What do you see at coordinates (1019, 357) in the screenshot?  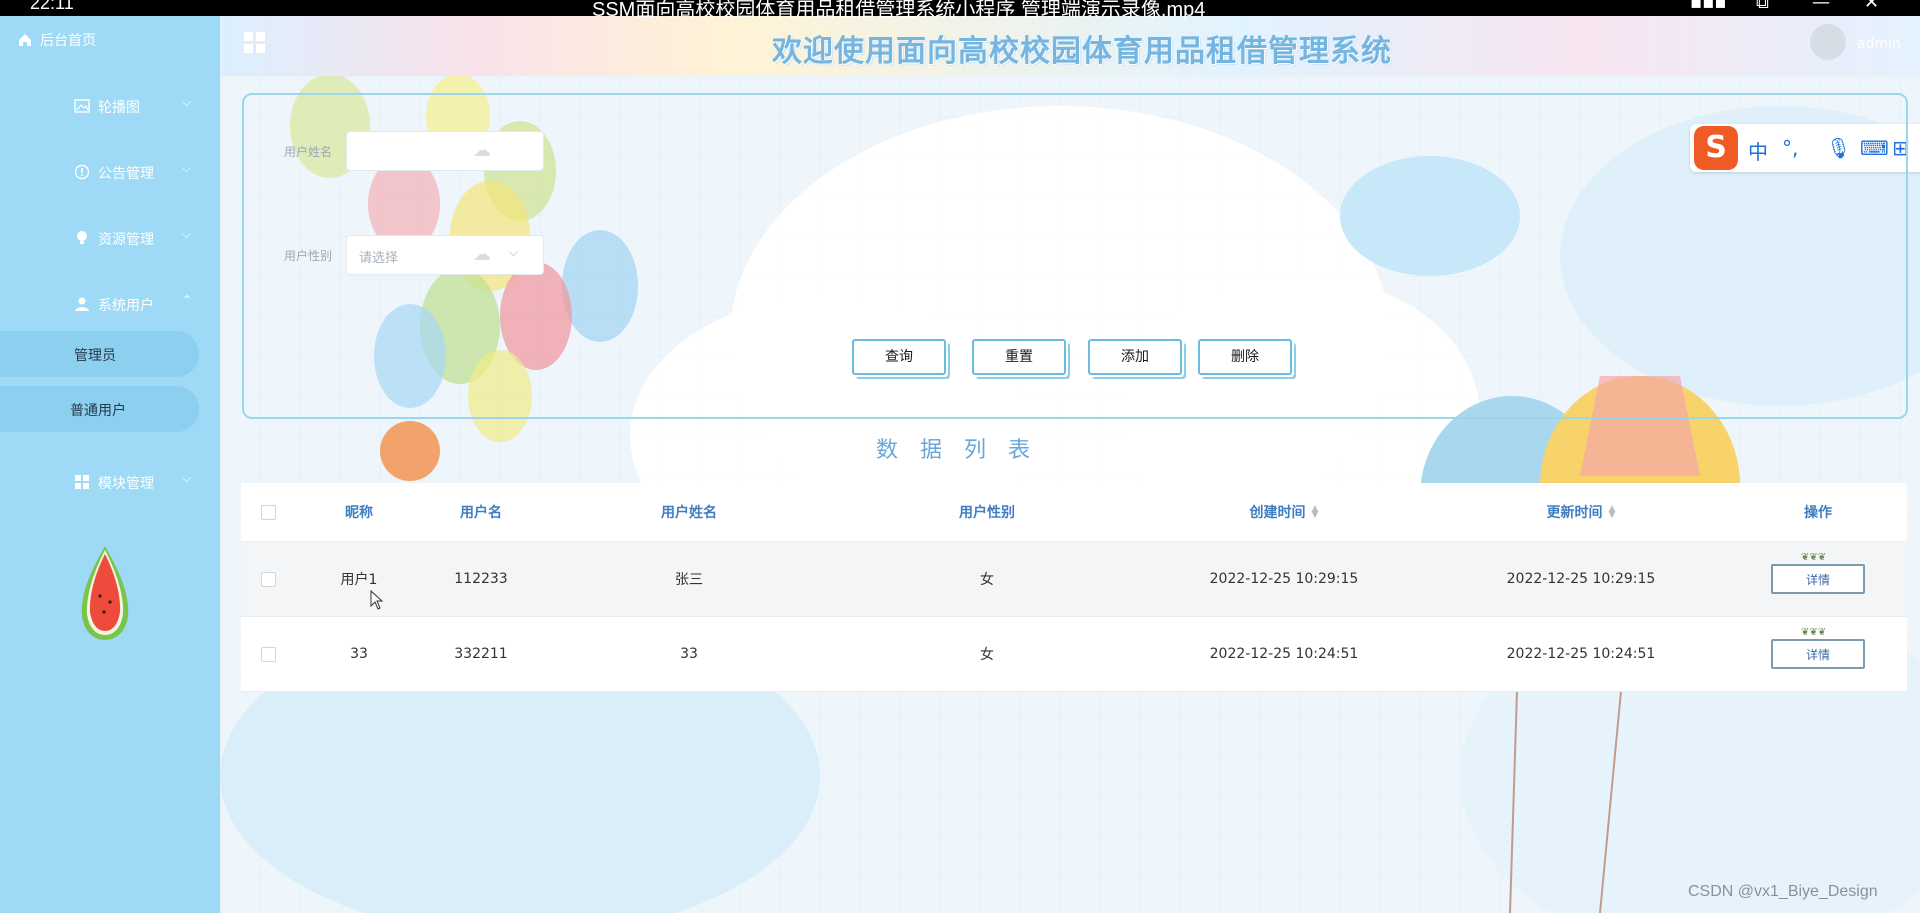 I see `reset-button: 重置` at bounding box center [1019, 357].